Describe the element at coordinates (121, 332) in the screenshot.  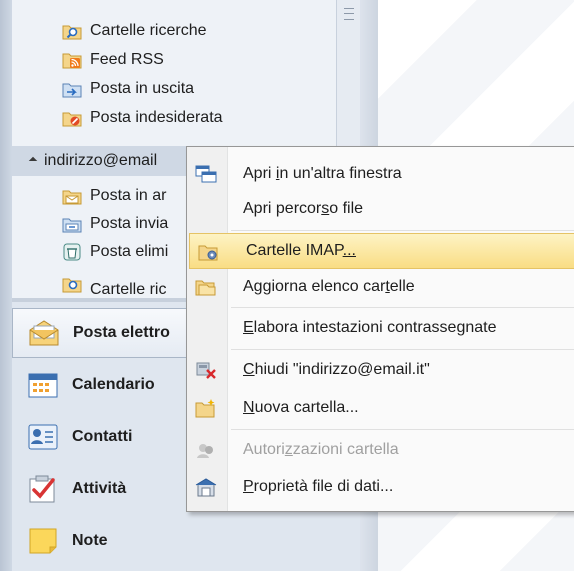
I see `module-label: Posta elettro` at that location.